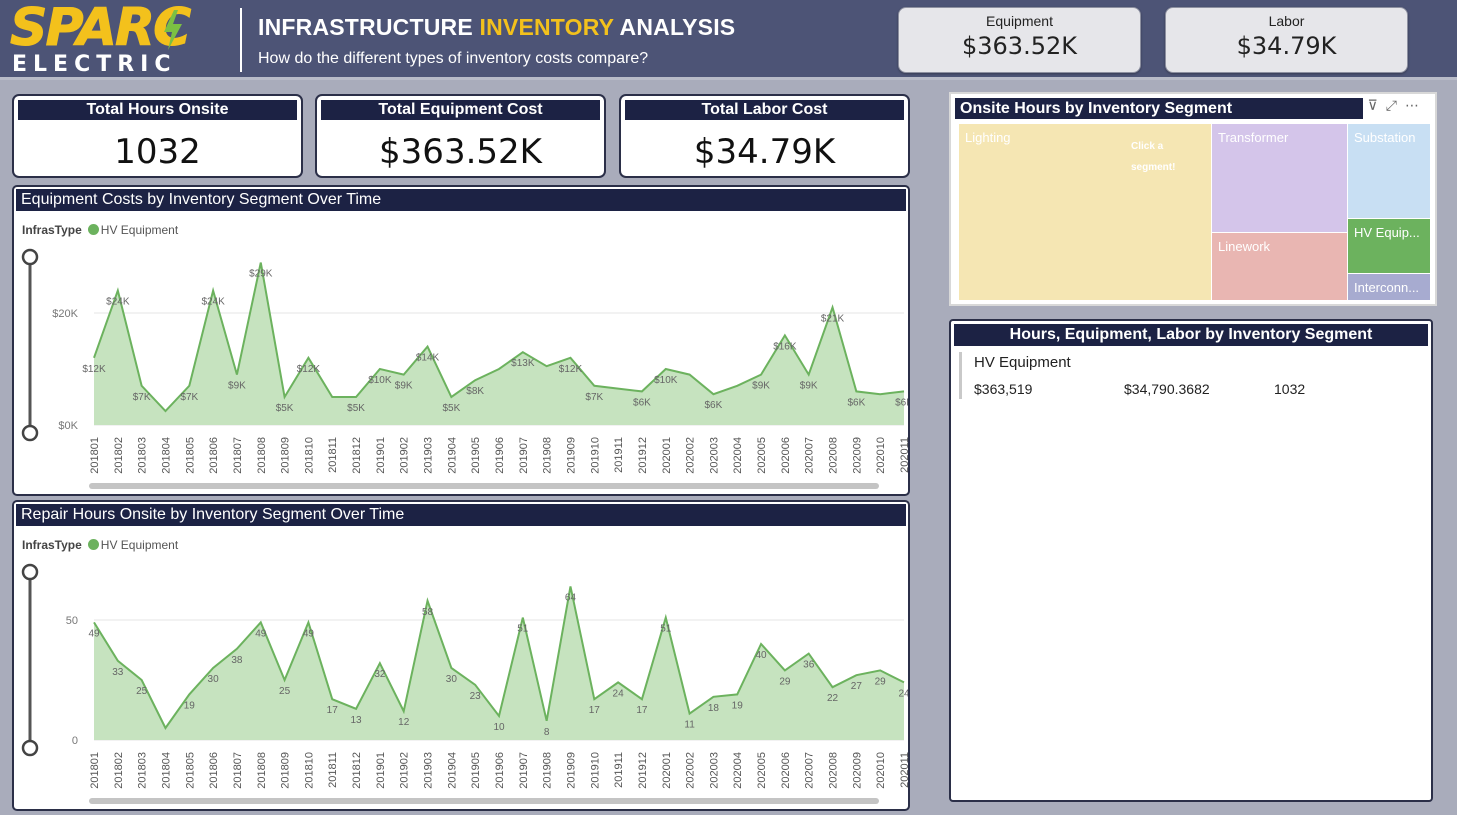 The image size is (1457, 822). Describe the element at coordinates (214, 770) in the screenshot. I see `x-tick-label: 201806` at that location.